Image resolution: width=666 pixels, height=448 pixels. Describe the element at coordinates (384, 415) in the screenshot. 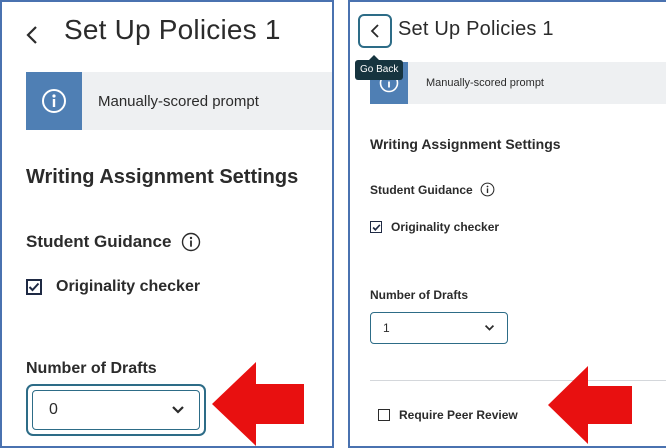

I see `peer-review-checkbox` at that location.